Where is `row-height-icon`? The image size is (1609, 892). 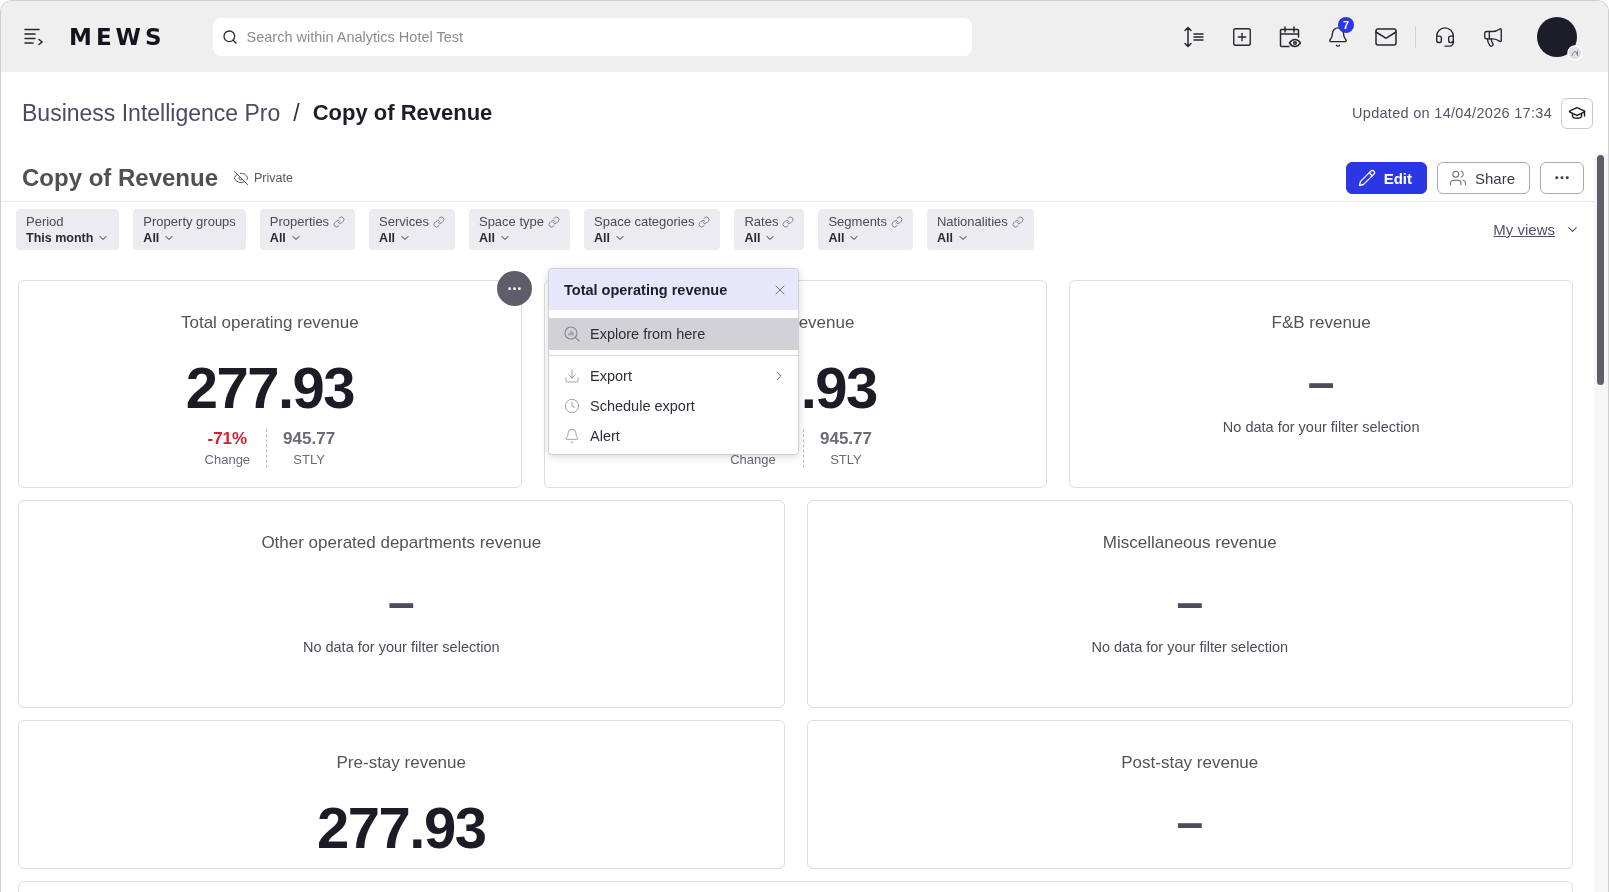
row-height-icon is located at coordinates (1194, 36).